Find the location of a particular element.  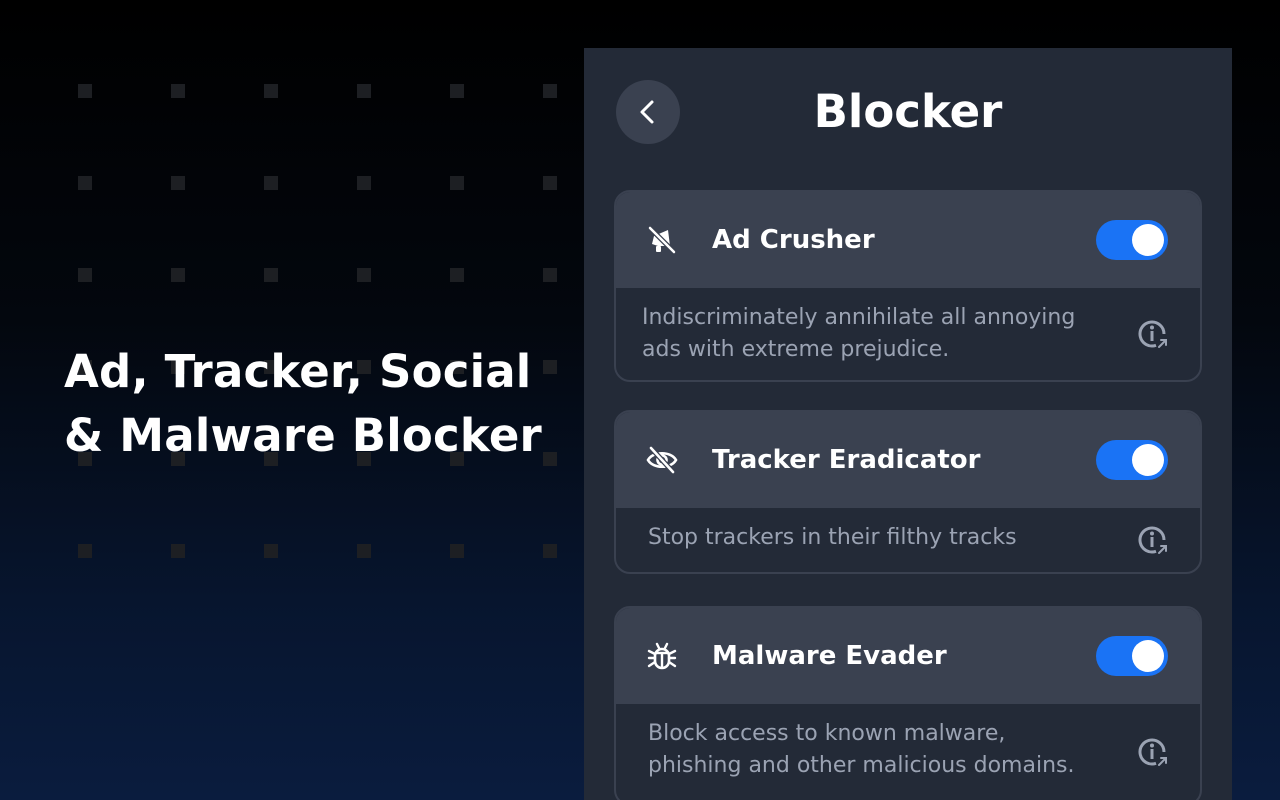

crossed-megaphone-icon is located at coordinates (662, 240).